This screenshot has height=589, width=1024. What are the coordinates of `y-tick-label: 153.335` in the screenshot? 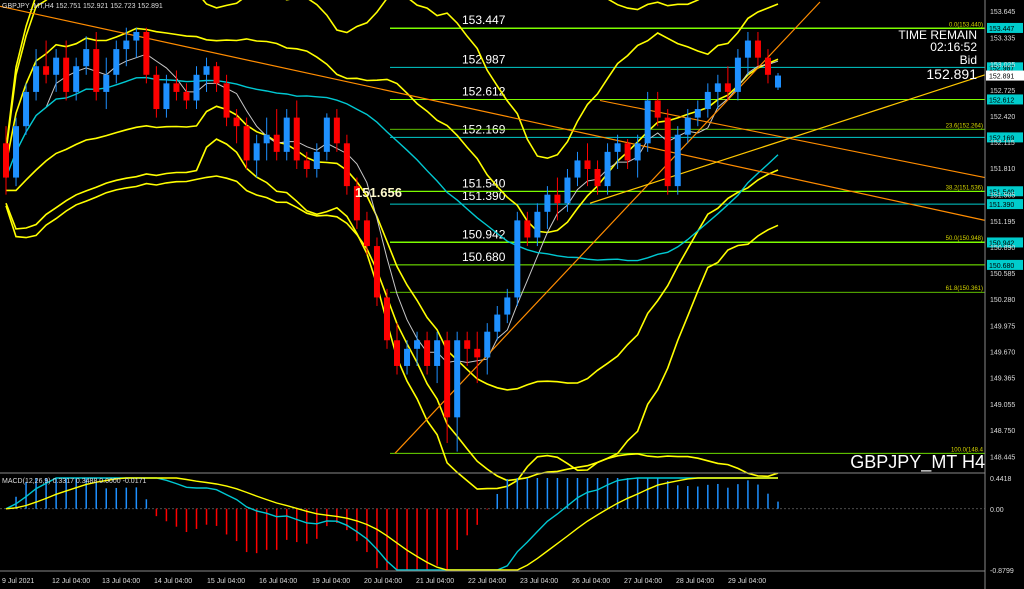 It's located at (1002, 39).